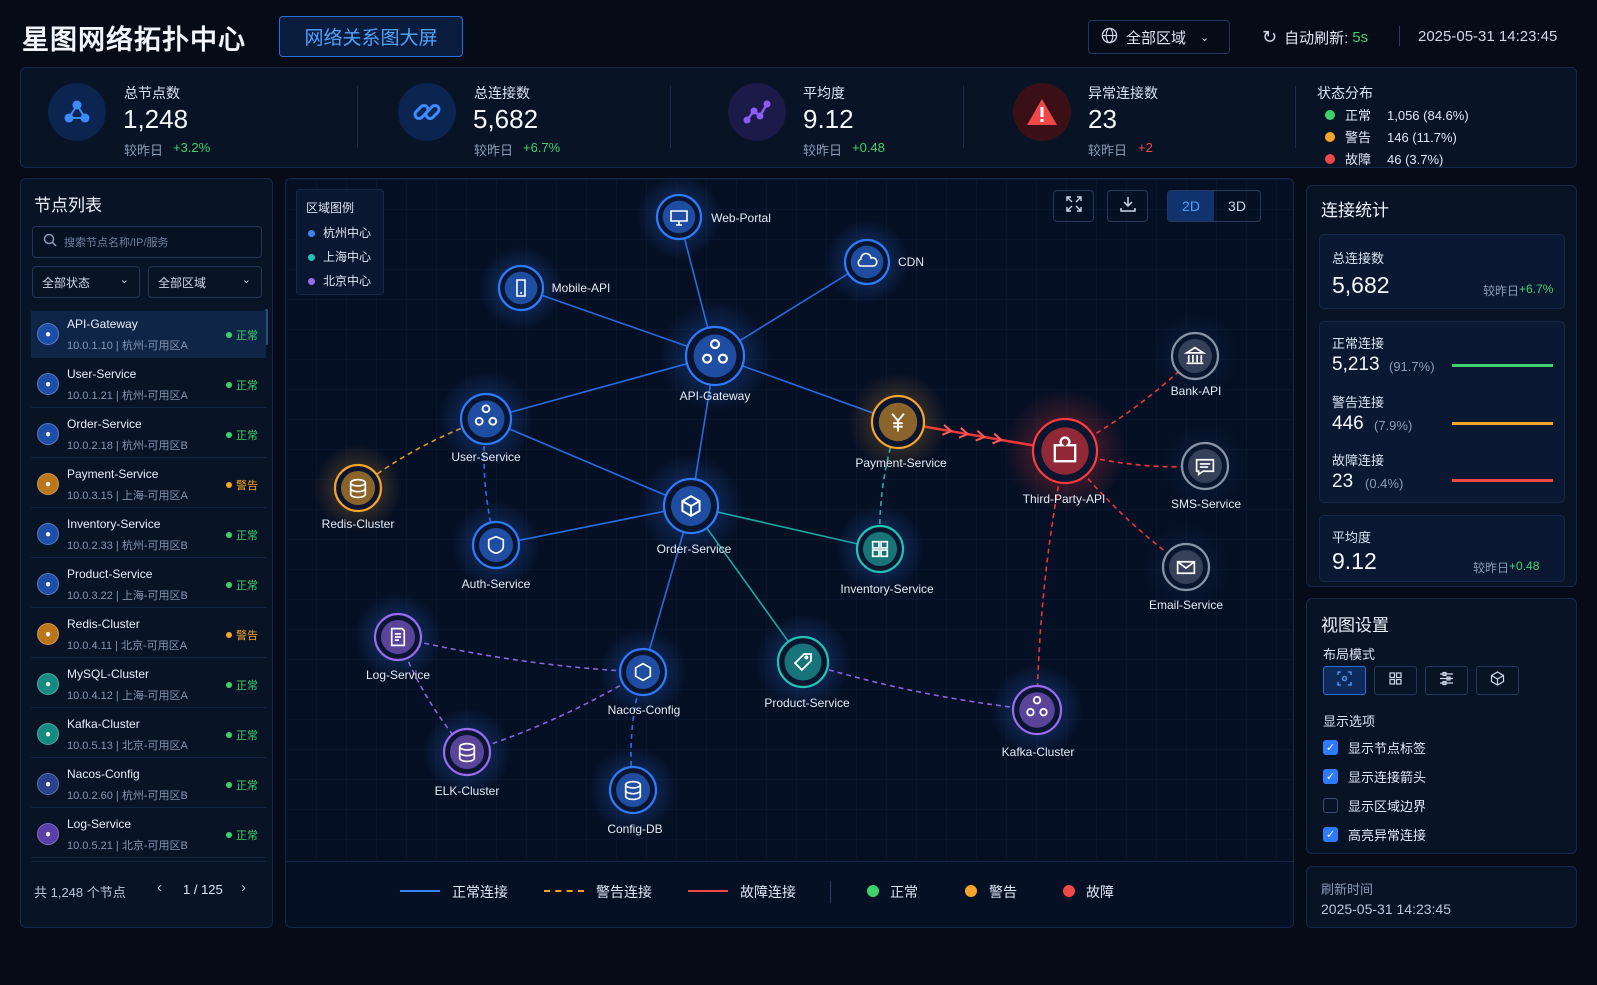 The image size is (1597, 985). I want to click on region-legend-shanghai: 上海中心, so click(339, 256).